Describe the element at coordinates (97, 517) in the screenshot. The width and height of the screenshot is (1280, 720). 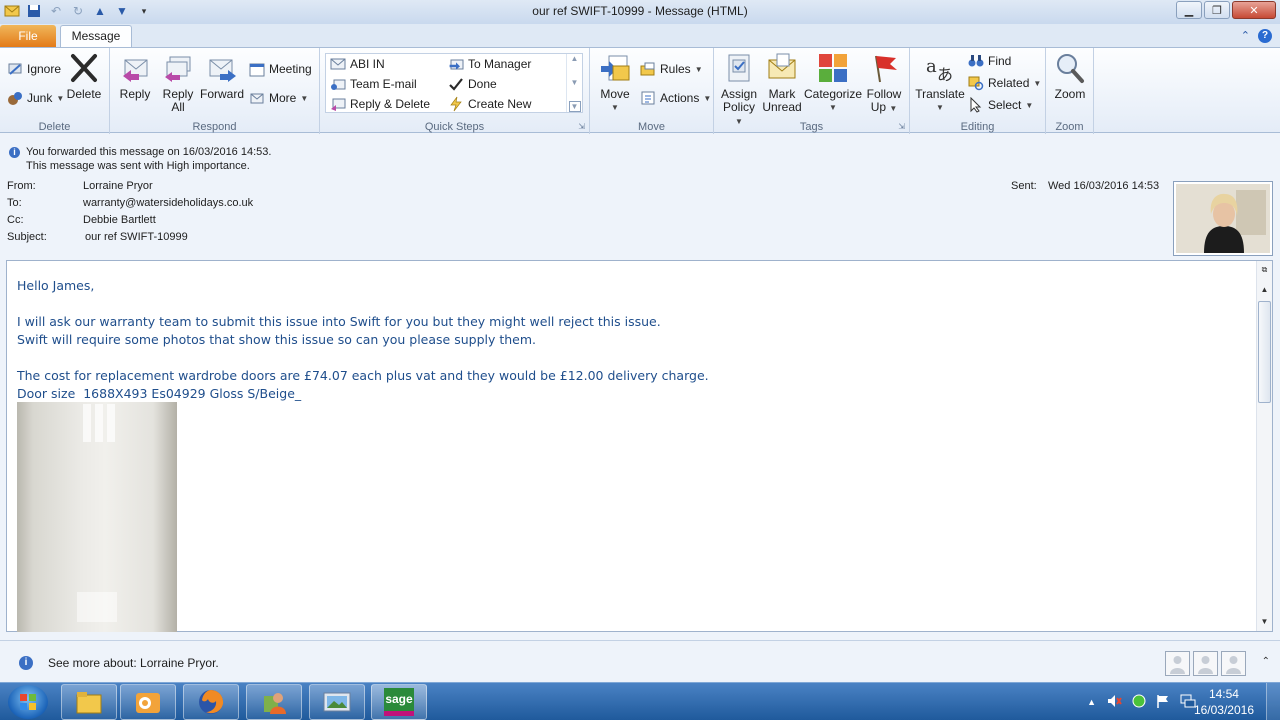
I see `wardrobe-door-image` at that location.